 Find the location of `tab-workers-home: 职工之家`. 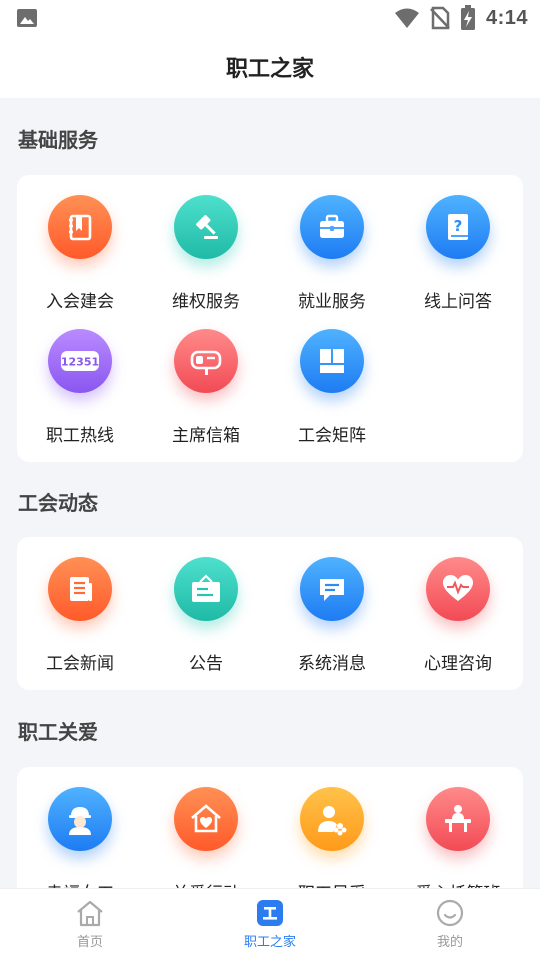

tab-workers-home: 职工之家 is located at coordinates (270, 924).